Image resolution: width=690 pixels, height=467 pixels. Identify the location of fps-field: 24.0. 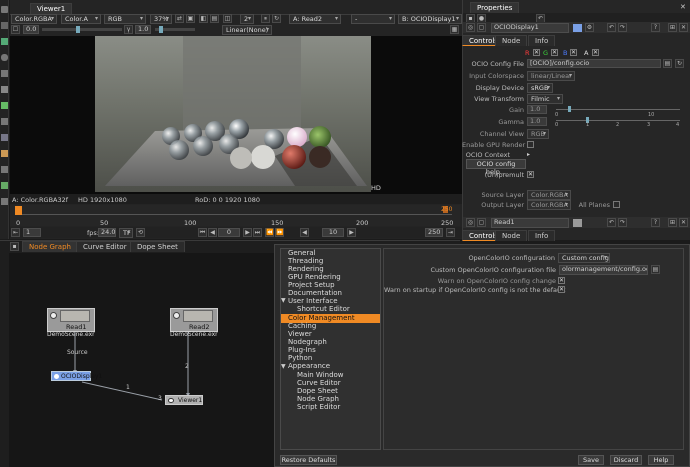
(107, 232).